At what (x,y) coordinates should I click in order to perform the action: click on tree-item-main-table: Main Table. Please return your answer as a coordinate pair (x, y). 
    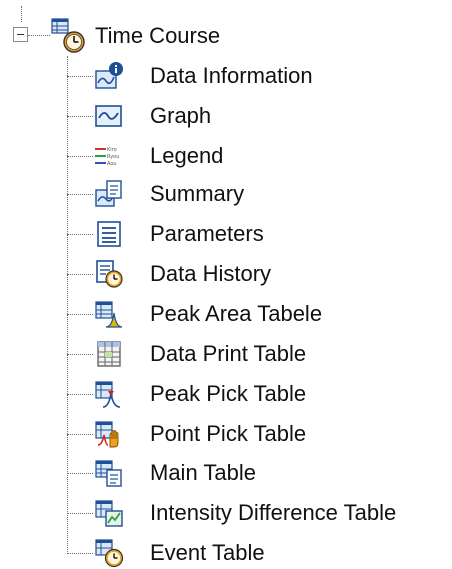
    Looking at the image, I should click on (226, 473).